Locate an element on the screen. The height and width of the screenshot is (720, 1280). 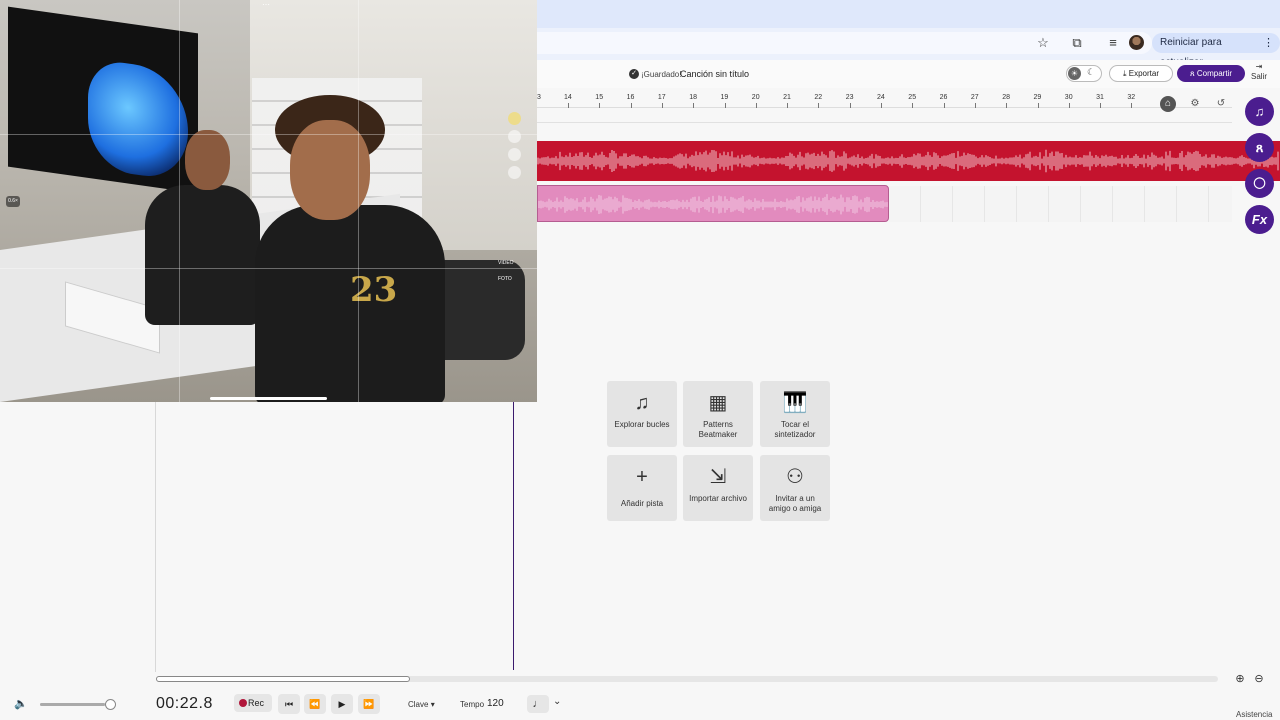
ruler-mark: 26 is located at coordinates (943, 97).